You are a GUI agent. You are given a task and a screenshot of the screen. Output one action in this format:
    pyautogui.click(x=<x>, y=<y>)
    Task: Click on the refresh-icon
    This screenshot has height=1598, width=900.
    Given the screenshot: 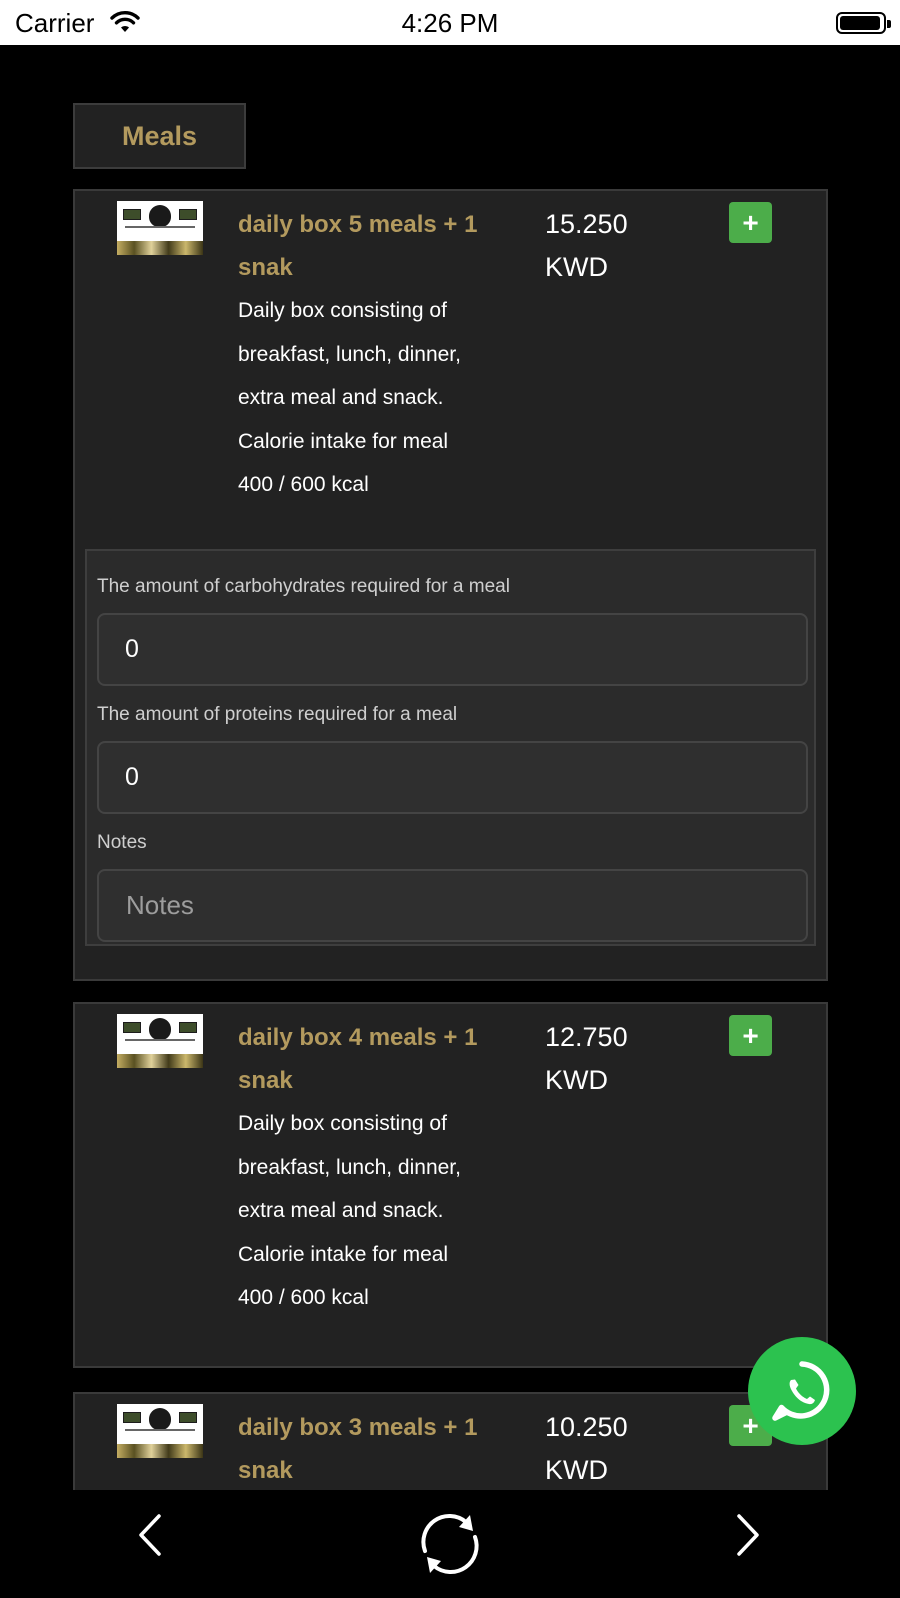 What is the action you would take?
    pyautogui.click(x=450, y=1544)
    